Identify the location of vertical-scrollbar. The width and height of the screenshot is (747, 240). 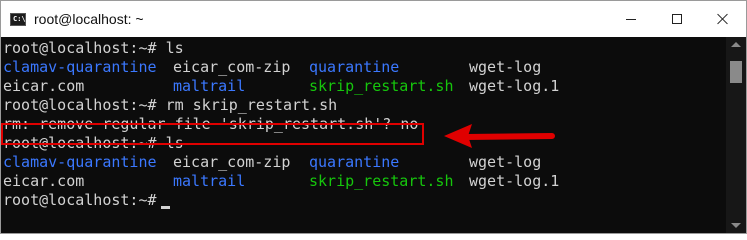
(736, 135).